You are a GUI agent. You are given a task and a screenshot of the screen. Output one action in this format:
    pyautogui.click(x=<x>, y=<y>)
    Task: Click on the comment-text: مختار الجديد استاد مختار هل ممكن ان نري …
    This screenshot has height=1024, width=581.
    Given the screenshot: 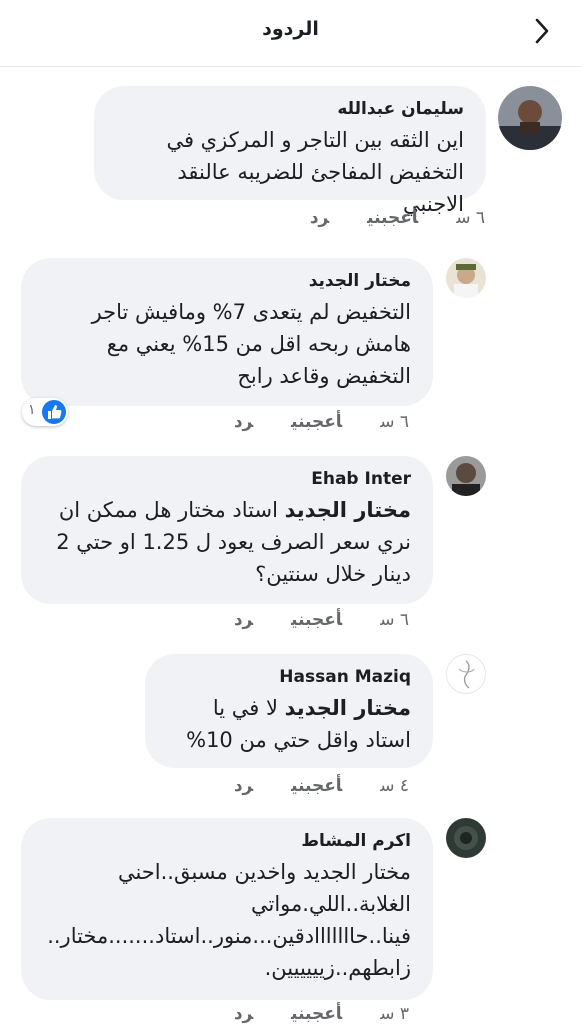 What is the action you would take?
    pyautogui.click(x=227, y=542)
    